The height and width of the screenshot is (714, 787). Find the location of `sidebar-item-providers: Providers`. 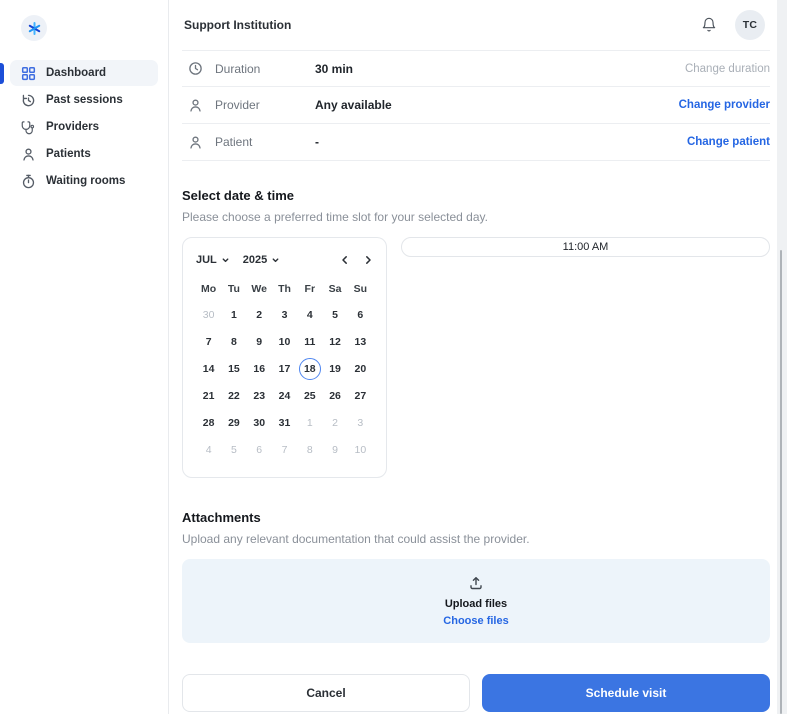

sidebar-item-providers: Providers is located at coordinates (84, 127).